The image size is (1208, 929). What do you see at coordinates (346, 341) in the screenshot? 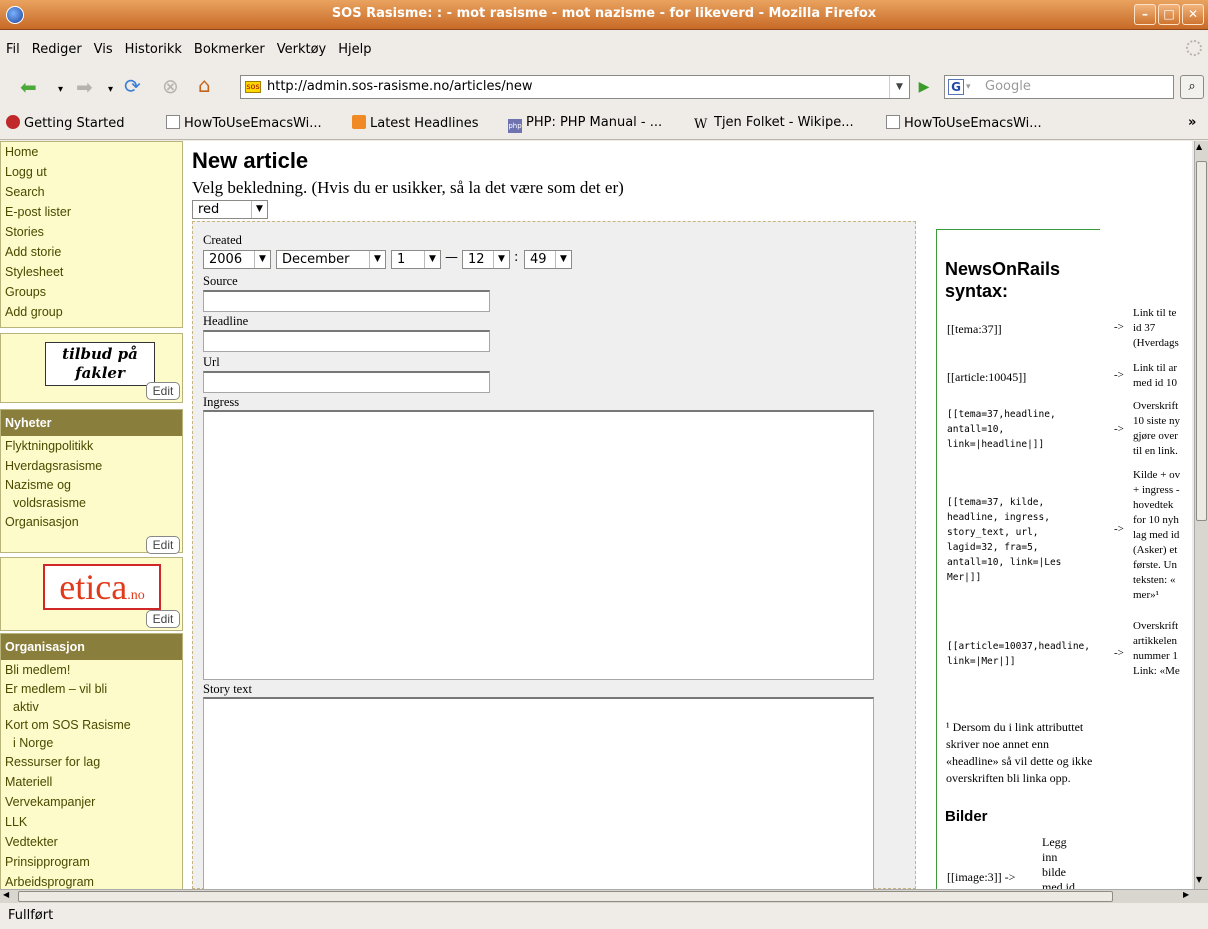
I see `headline-input` at bounding box center [346, 341].